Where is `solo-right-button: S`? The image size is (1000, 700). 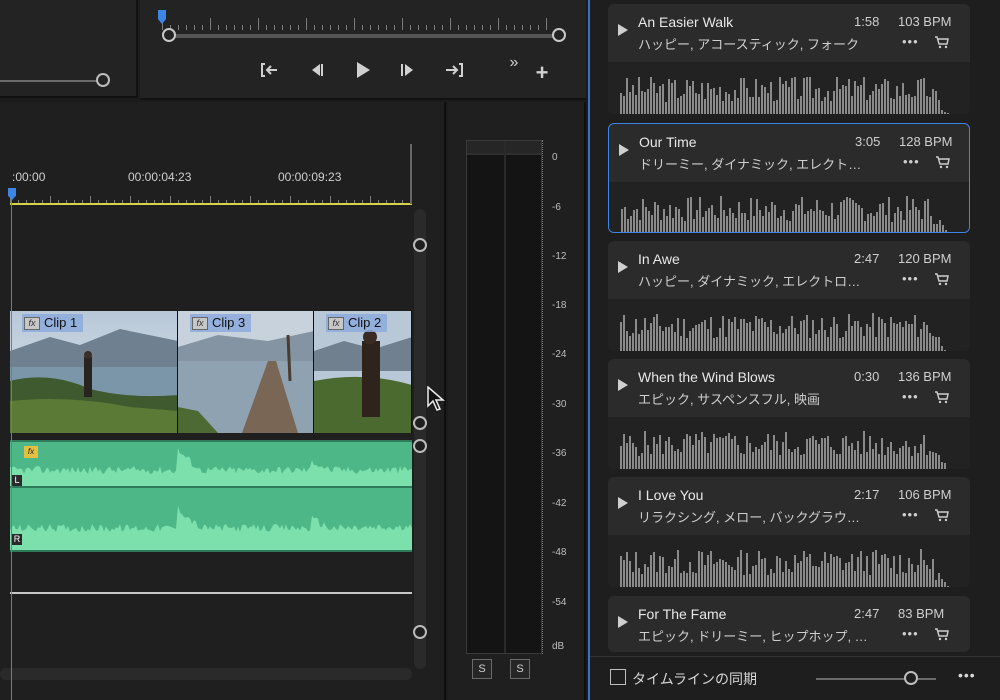
solo-right-button: S is located at coordinates (520, 669).